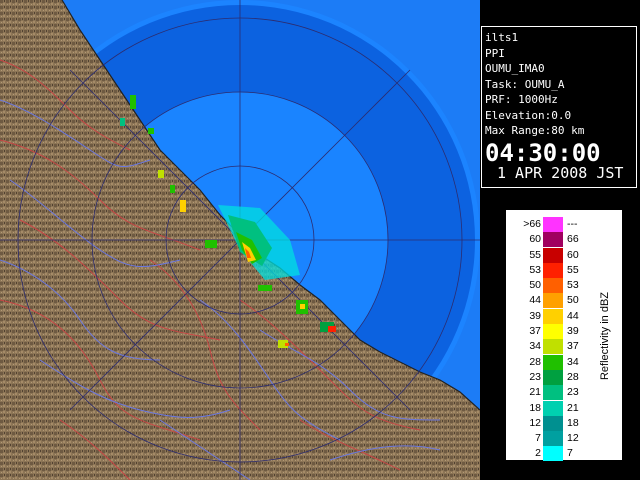  Describe the element at coordinates (573, 422) in the screenshot. I see `legend-high-value: 18` at that location.